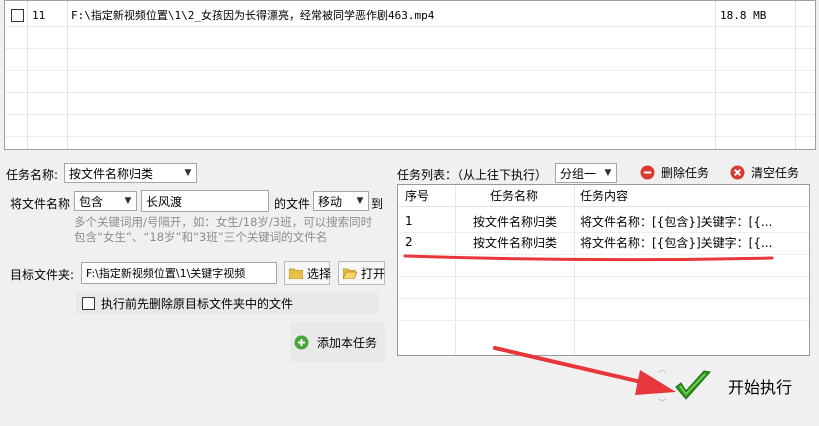 This screenshot has height=426, width=819. Describe the element at coordinates (296, 273) in the screenshot. I see `folder-icon` at that location.